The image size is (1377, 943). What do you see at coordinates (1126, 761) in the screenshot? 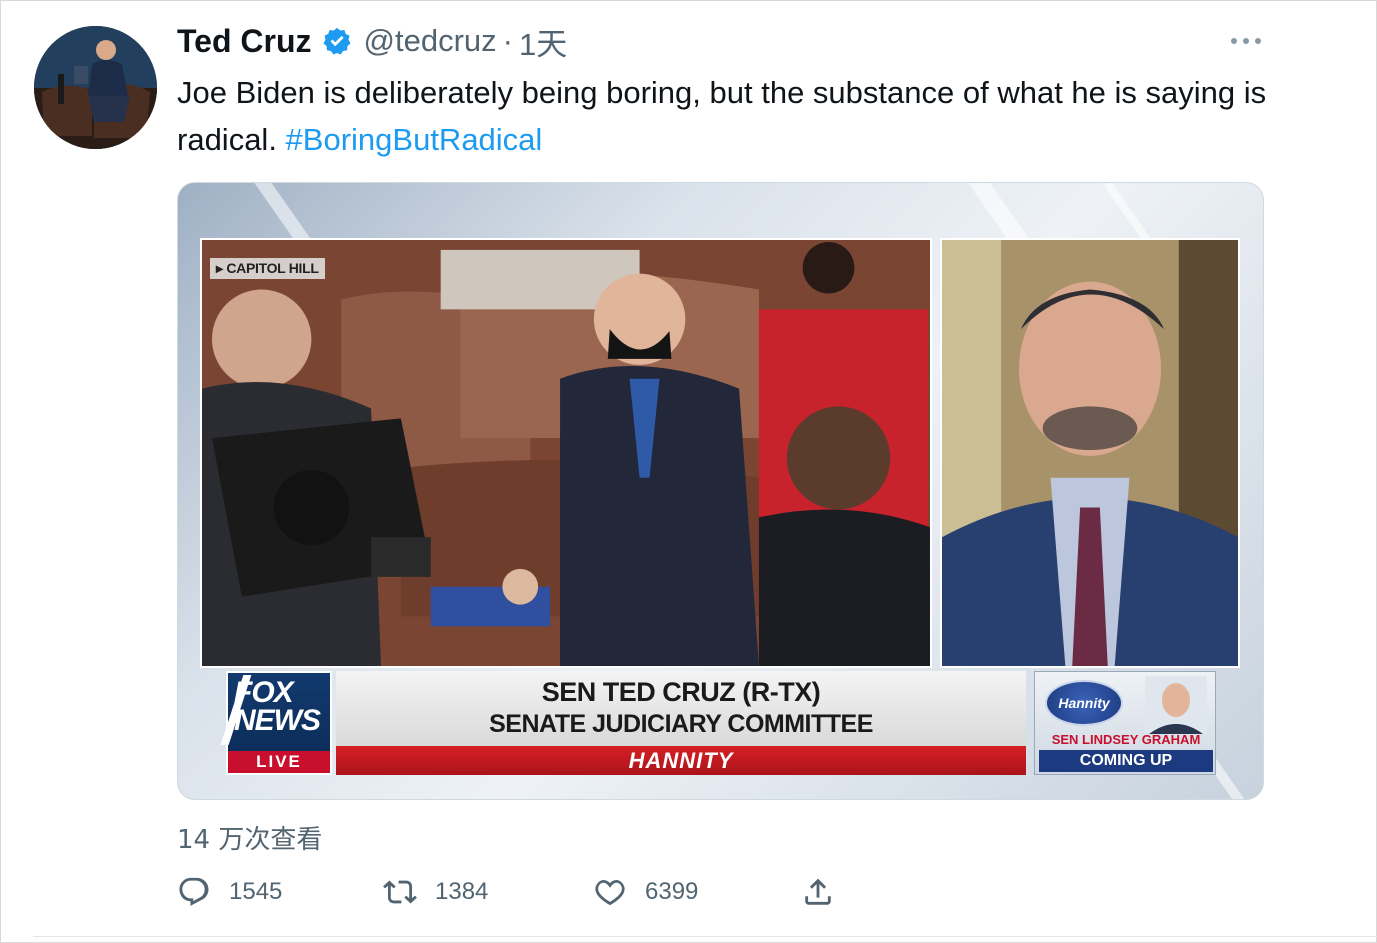
I see `teaser-coming-up: COMING UP` at bounding box center [1126, 761].